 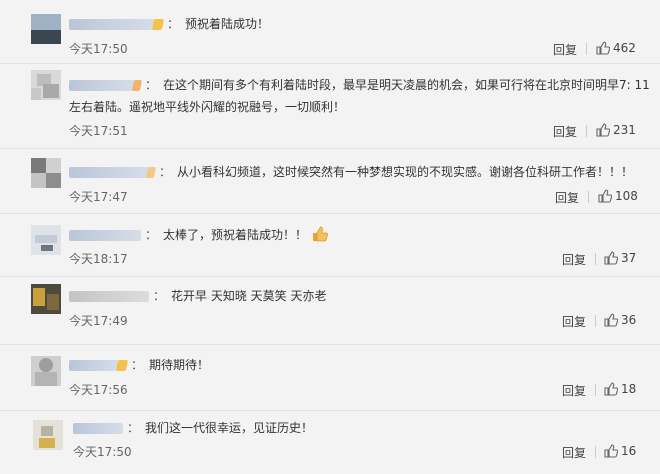 What do you see at coordinates (620, 320) in the screenshot?
I see `like-button: 36` at bounding box center [620, 320].